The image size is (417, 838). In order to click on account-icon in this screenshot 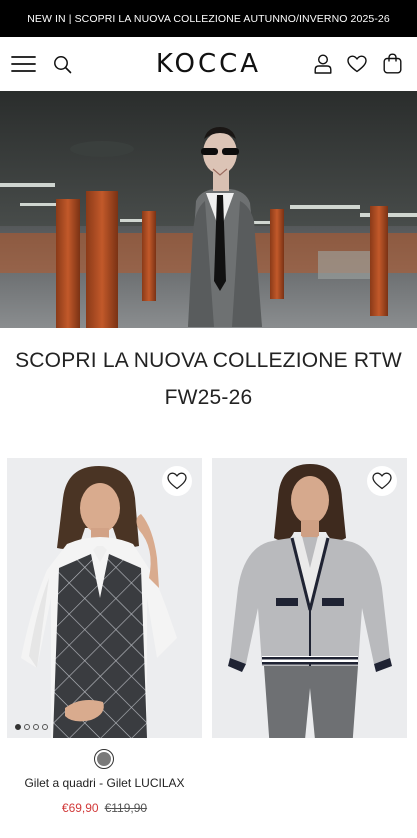, I will do `click(323, 64)`.